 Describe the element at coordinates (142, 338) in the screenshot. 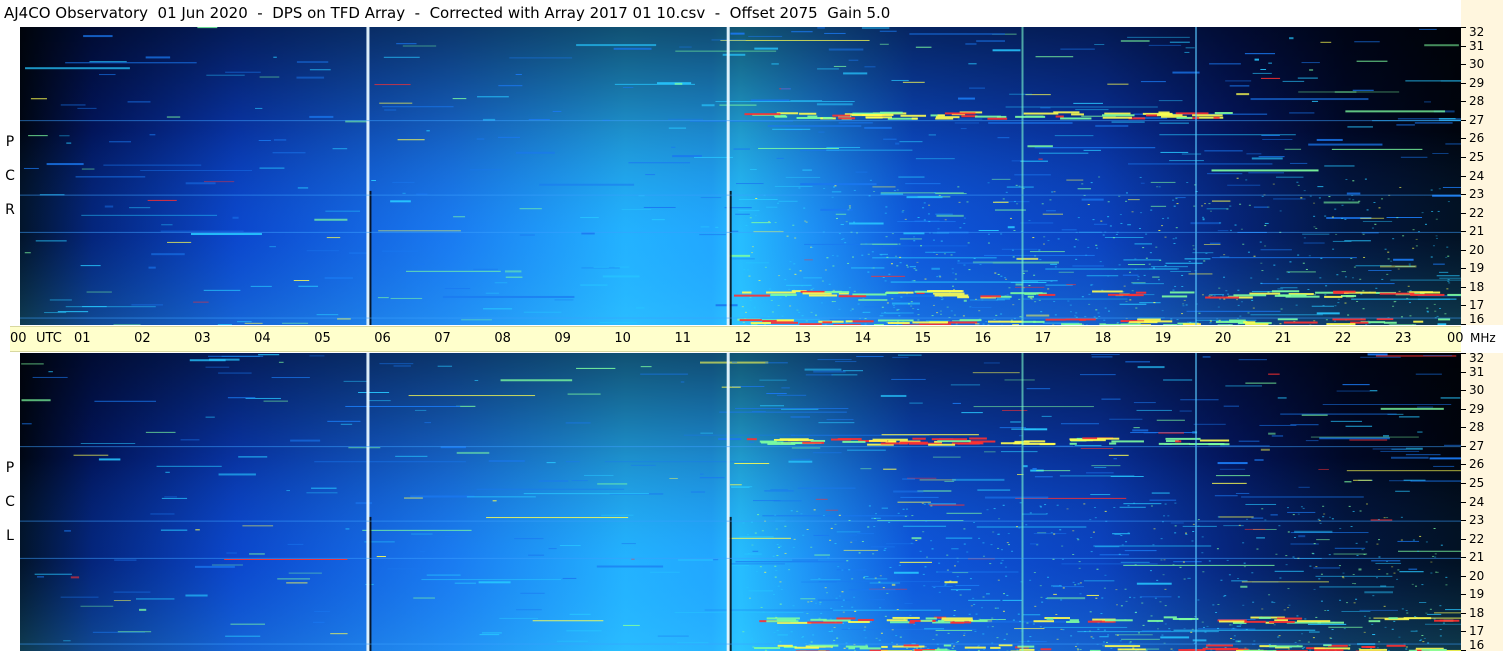

I see `x-tick-label: 02` at that location.